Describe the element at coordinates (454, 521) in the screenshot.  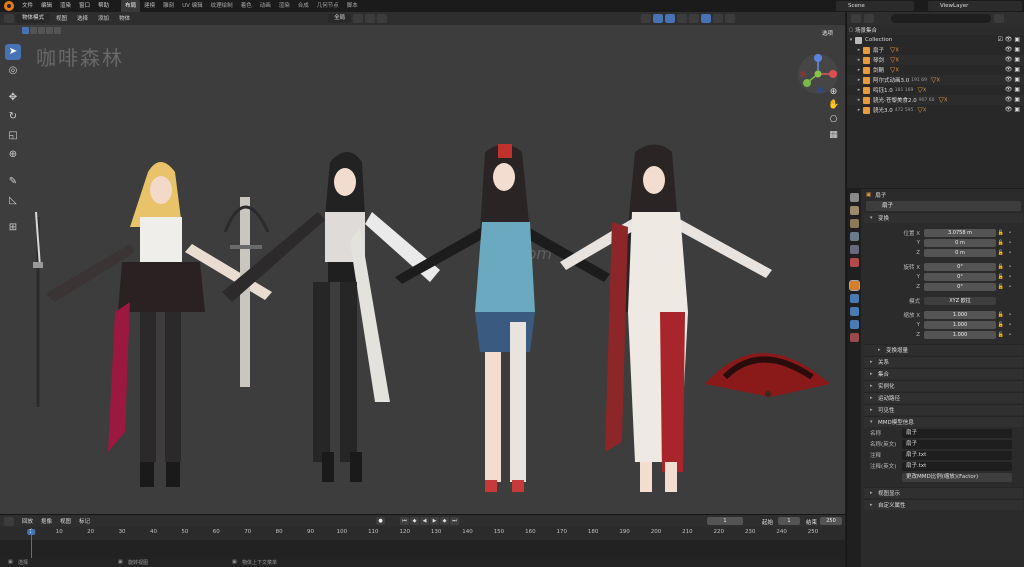
I see `jump-end-icon: ⏭` at that location.